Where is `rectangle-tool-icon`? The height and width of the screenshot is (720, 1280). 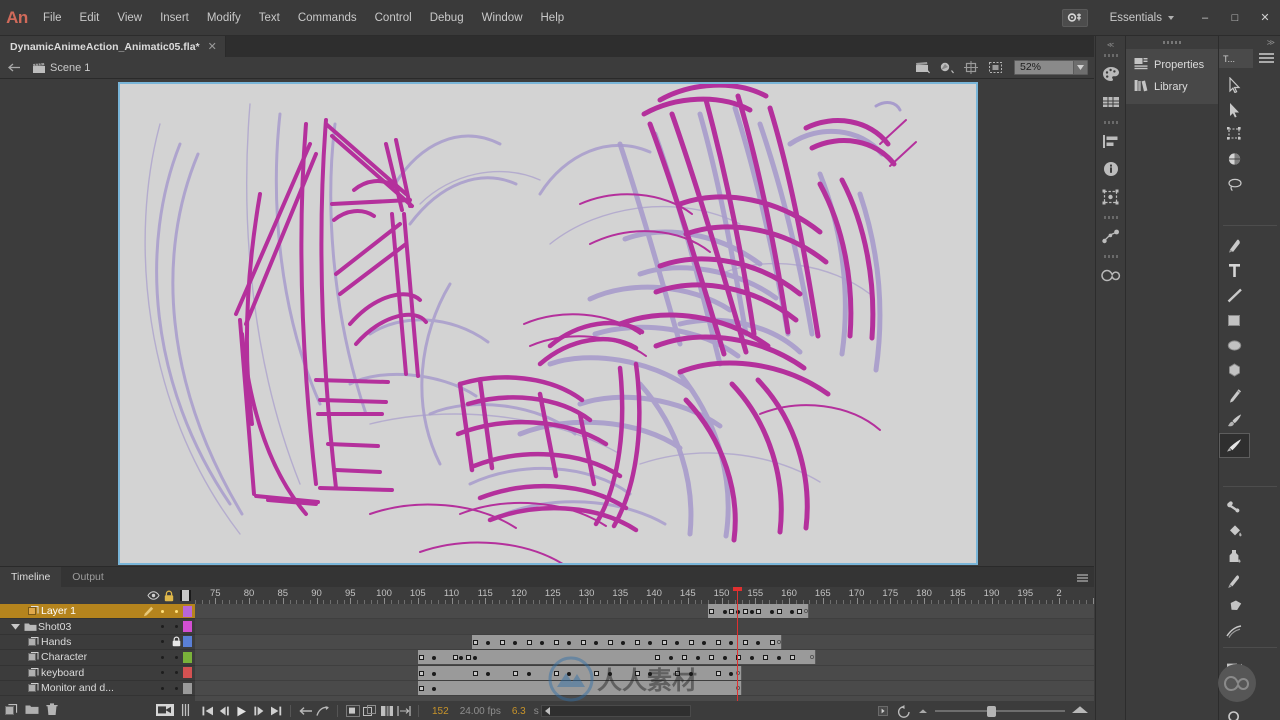
rectangle-tool-icon is located at coordinates (1234, 320).